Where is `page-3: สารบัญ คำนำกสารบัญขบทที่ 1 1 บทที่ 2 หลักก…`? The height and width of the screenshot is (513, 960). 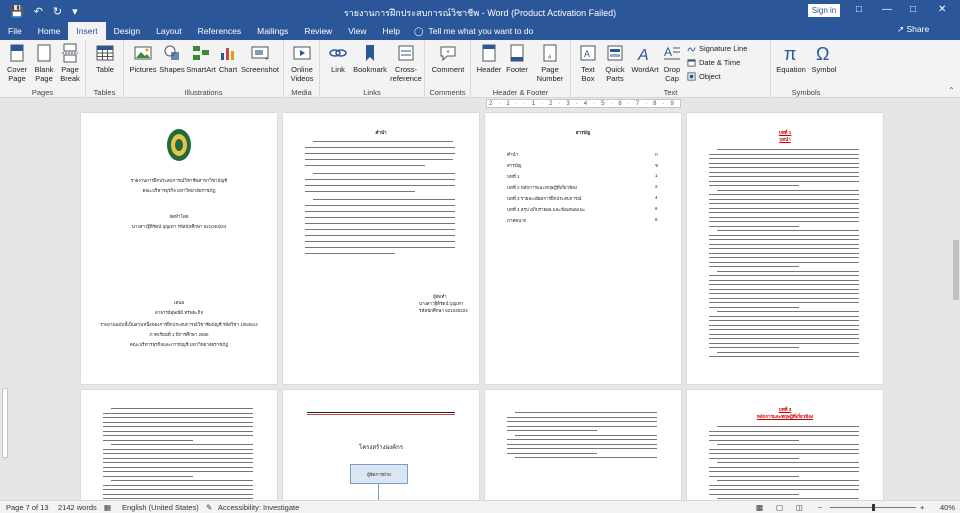 page-3: สารบัญ คำนำกสารบัญขบทที่ 1 1 บทที่ 2 หลักก… is located at coordinates (583, 248).